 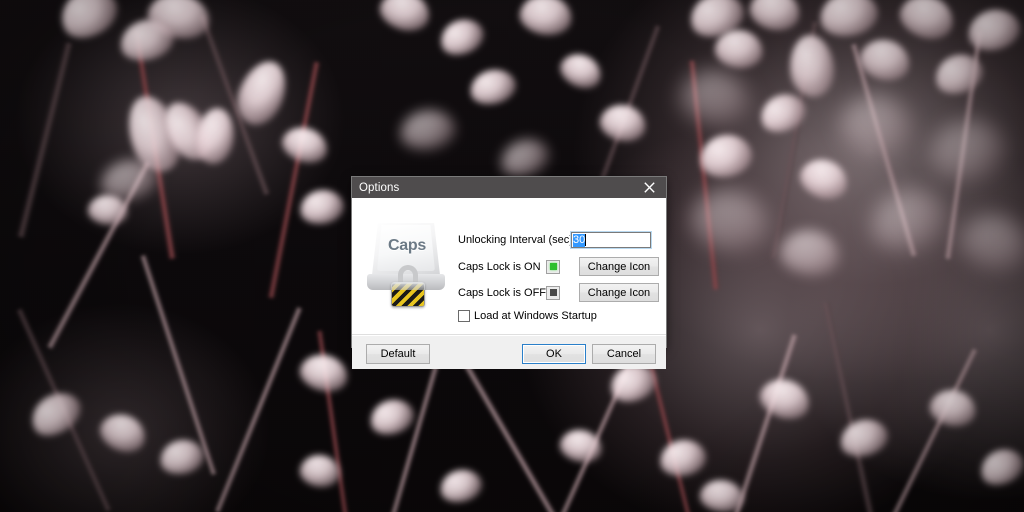 What do you see at coordinates (509, 187) in the screenshot?
I see `dialog-titlebar: Options` at bounding box center [509, 187].